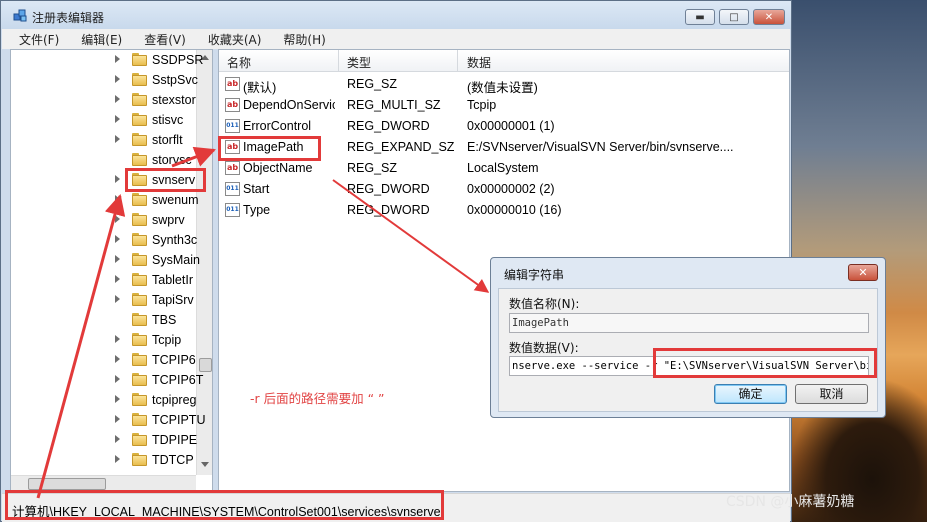 This screenshot has width=927, height=522. Describe the element at coordinates (193, 157) in the screenshot. I see `arrow-svnserv-to-imagepath` at that location.